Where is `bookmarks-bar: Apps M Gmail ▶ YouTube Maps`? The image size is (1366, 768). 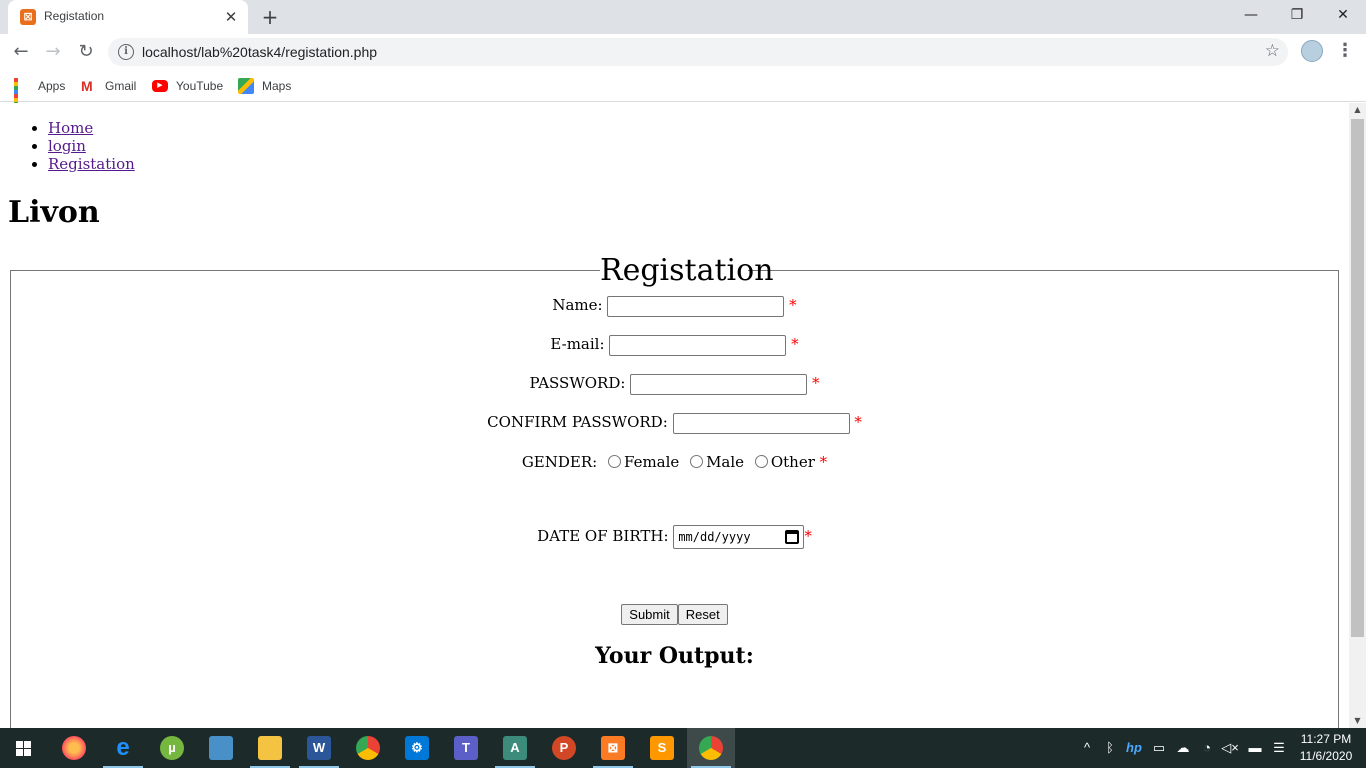 bookmarks-bar: Apps M Gmail ▶ YouTube Maps is located at coordinates (683, 92).